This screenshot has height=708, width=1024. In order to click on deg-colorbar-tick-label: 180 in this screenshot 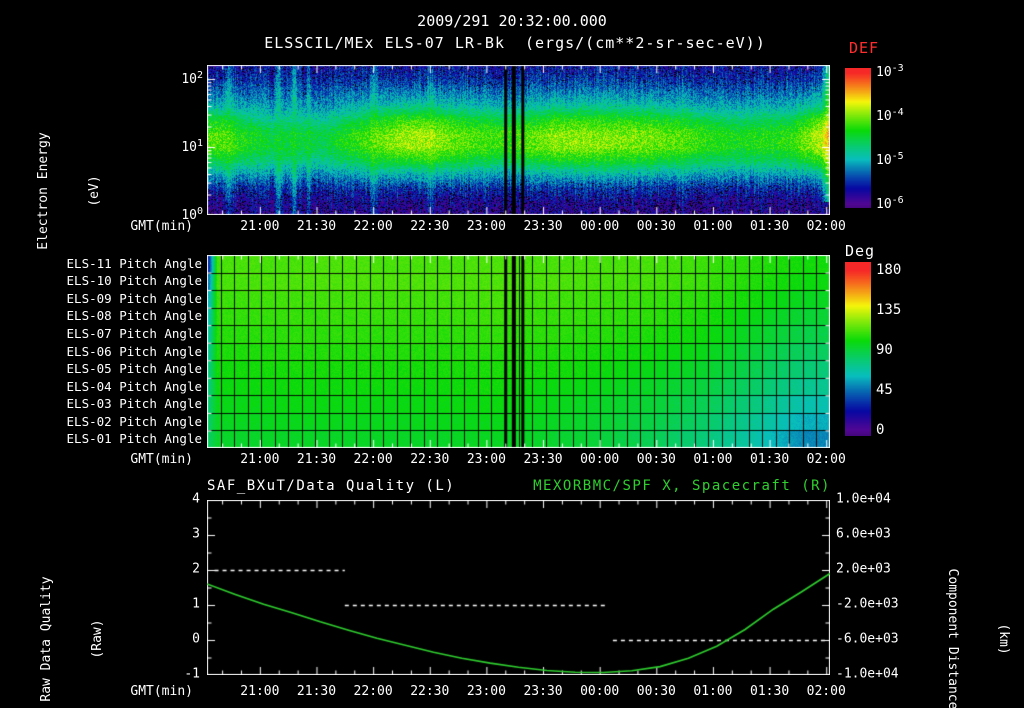, I will do `click(889, 269)`.